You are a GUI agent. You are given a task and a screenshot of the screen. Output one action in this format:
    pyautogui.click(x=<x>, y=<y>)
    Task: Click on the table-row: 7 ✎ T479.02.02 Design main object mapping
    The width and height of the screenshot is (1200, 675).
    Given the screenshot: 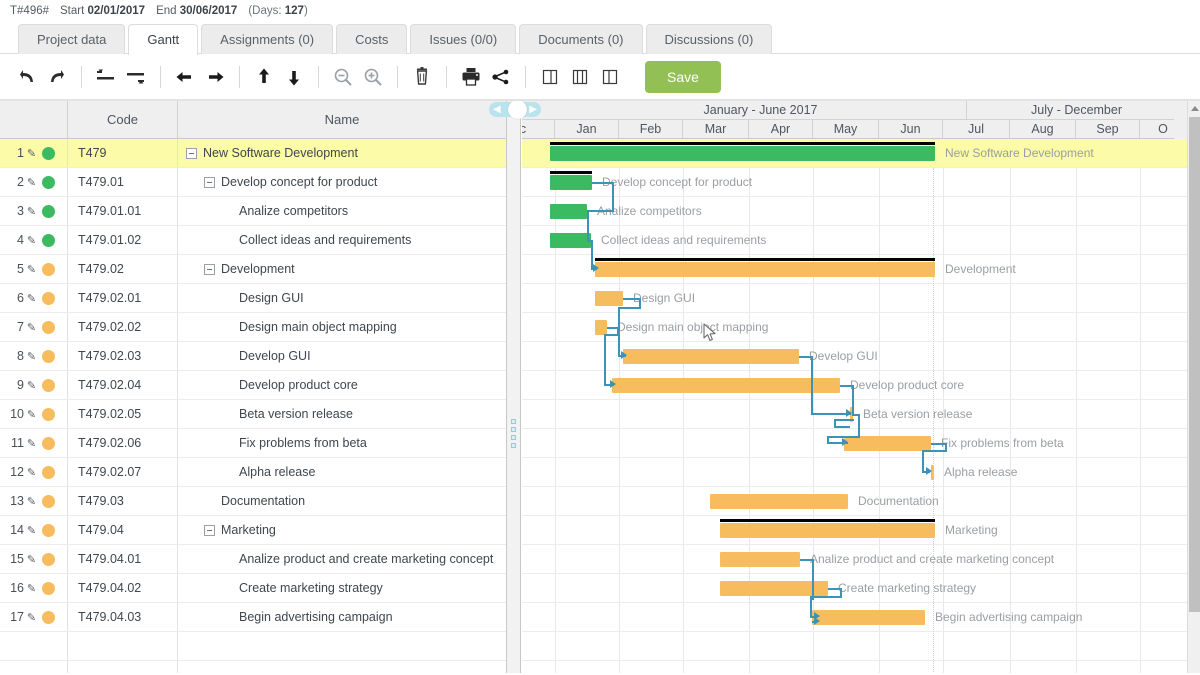 What is the action you would take?
    pyautogui.click(x=253, y=327)
    